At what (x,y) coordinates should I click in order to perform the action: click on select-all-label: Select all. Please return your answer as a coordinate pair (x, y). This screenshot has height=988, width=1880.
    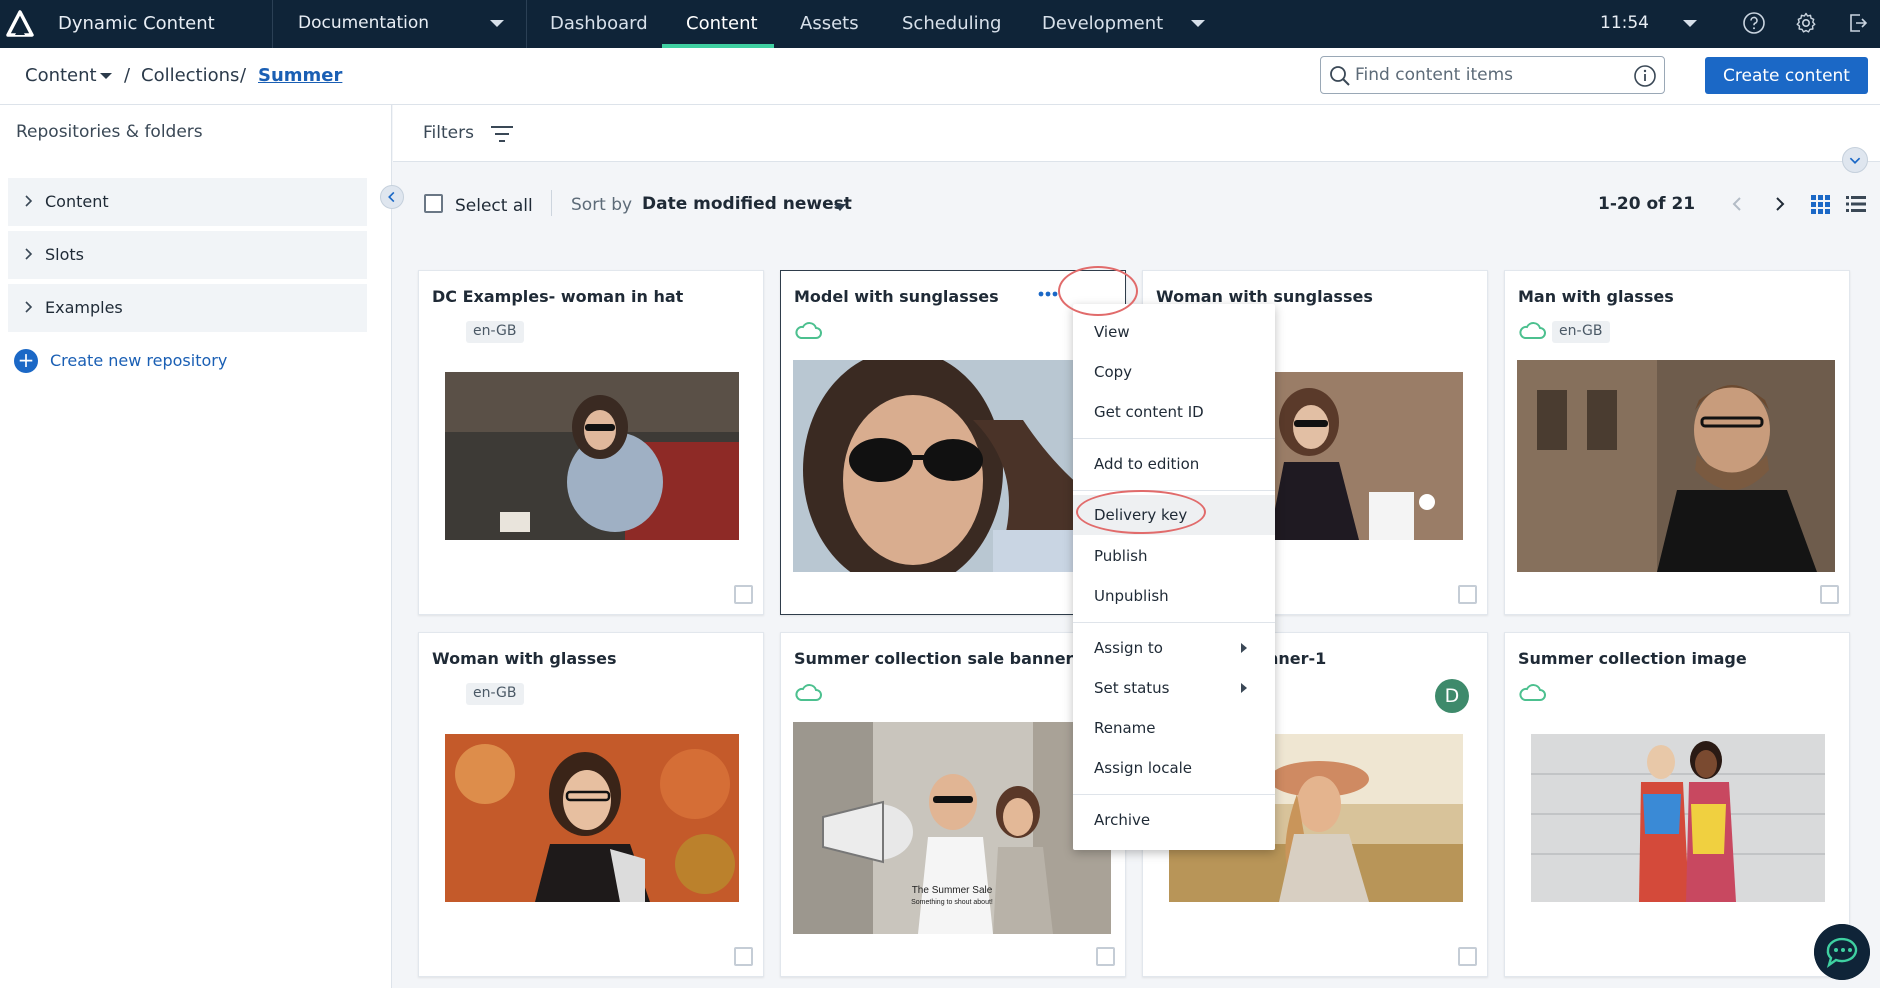
    Looking at the image, I should click on (494, 206).